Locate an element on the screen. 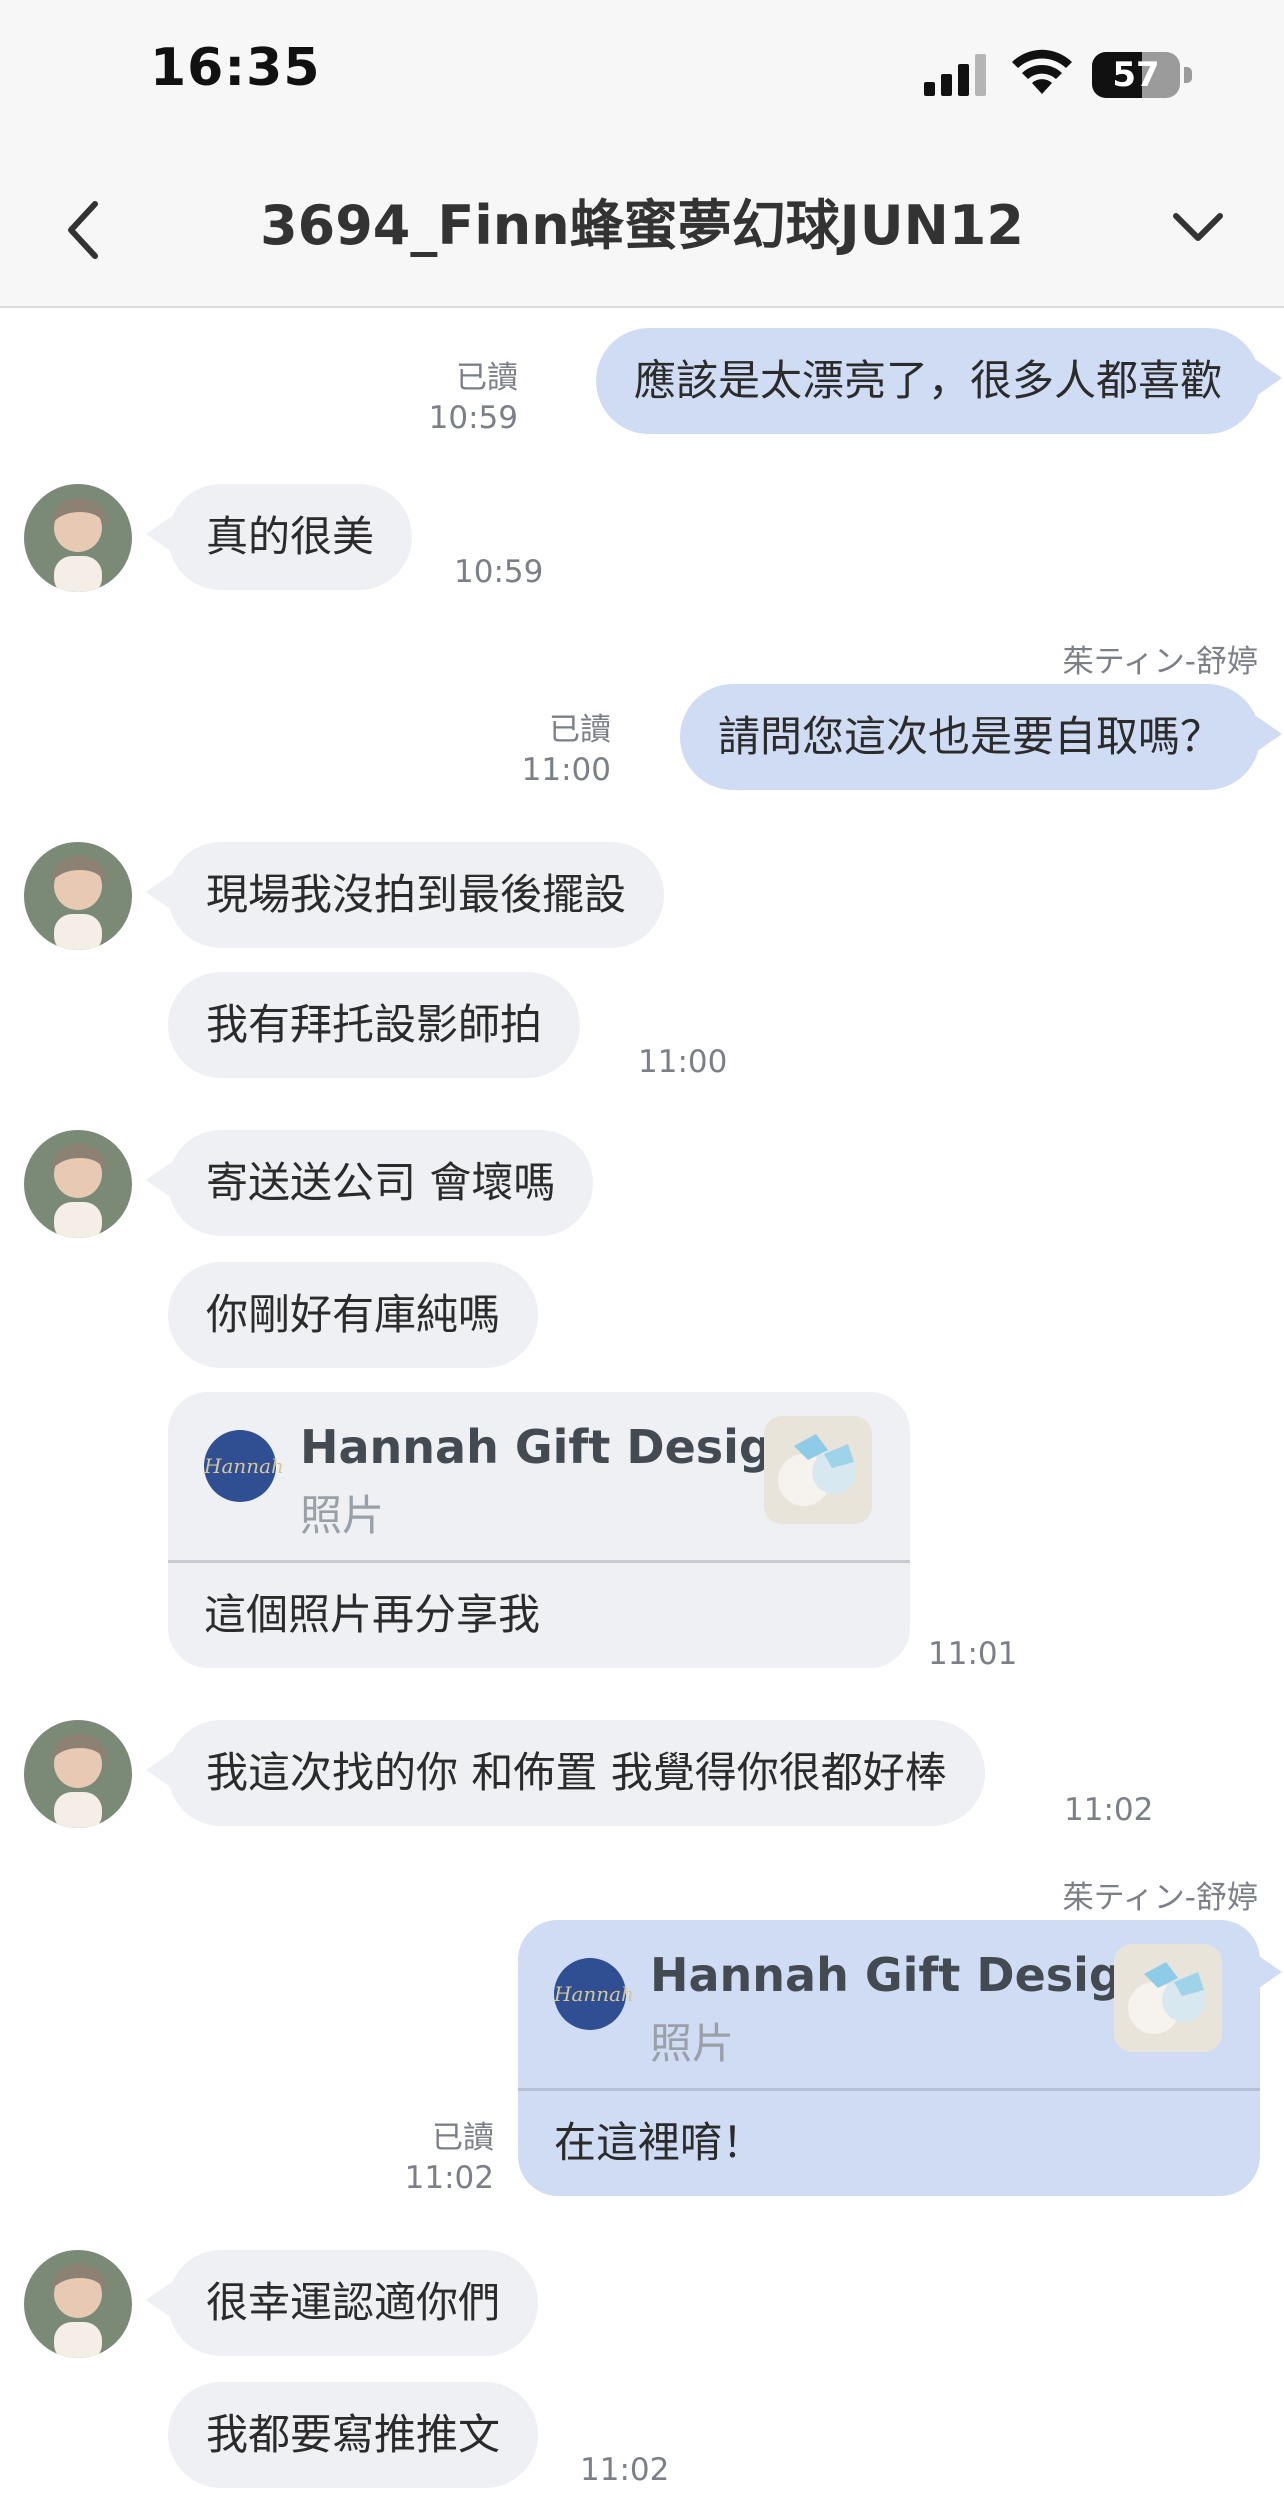 The width and height of the screenshot is (1284, 2495). battery-icon: 57 is located at coordinates (1142, 75).